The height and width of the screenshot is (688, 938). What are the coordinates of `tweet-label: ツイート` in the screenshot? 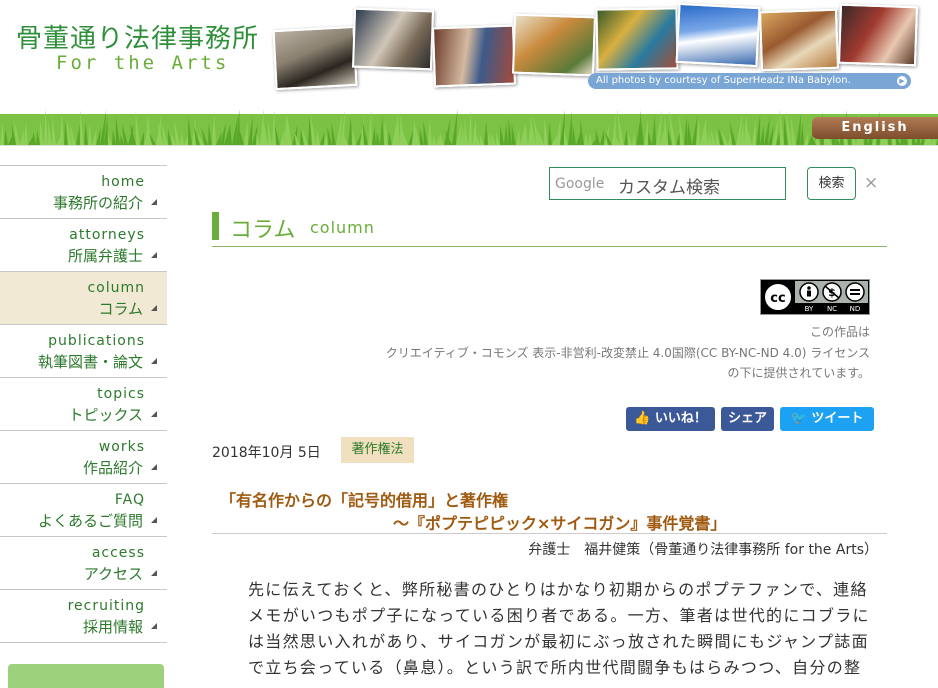 It's located at (837, 418).